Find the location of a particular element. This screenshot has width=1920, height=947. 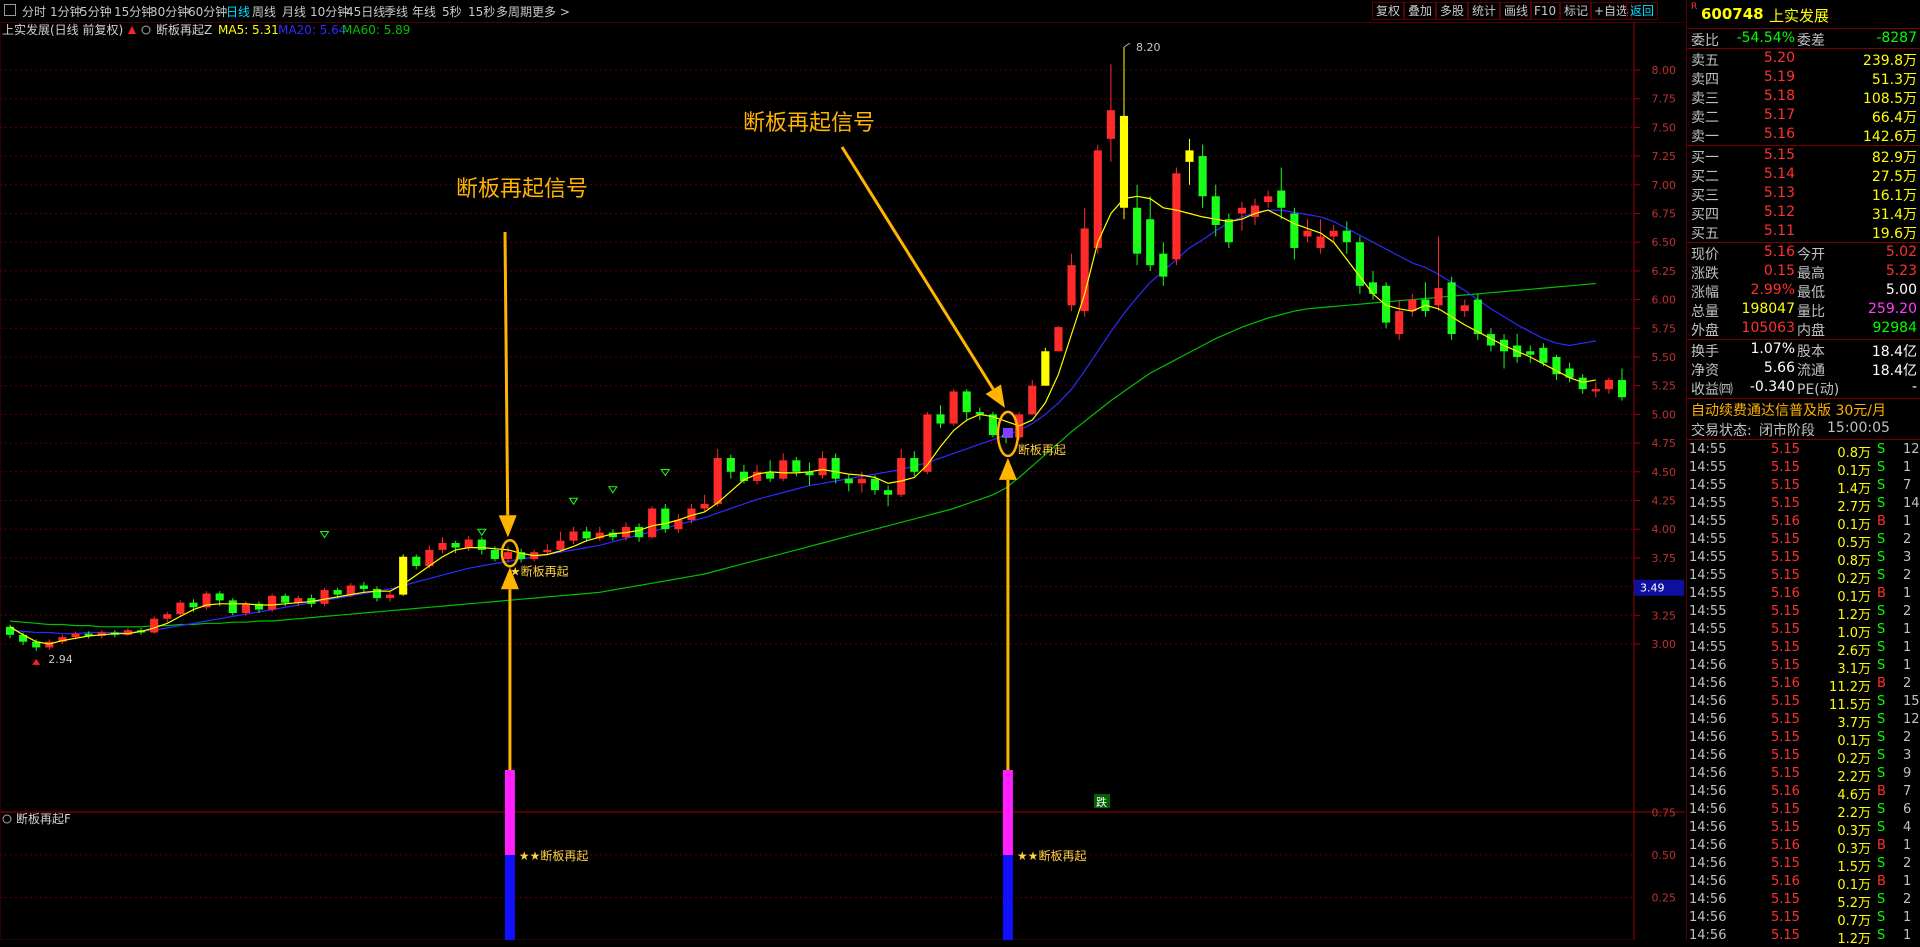

period-tab-11: 季线 is located at coordinates (396, 11).